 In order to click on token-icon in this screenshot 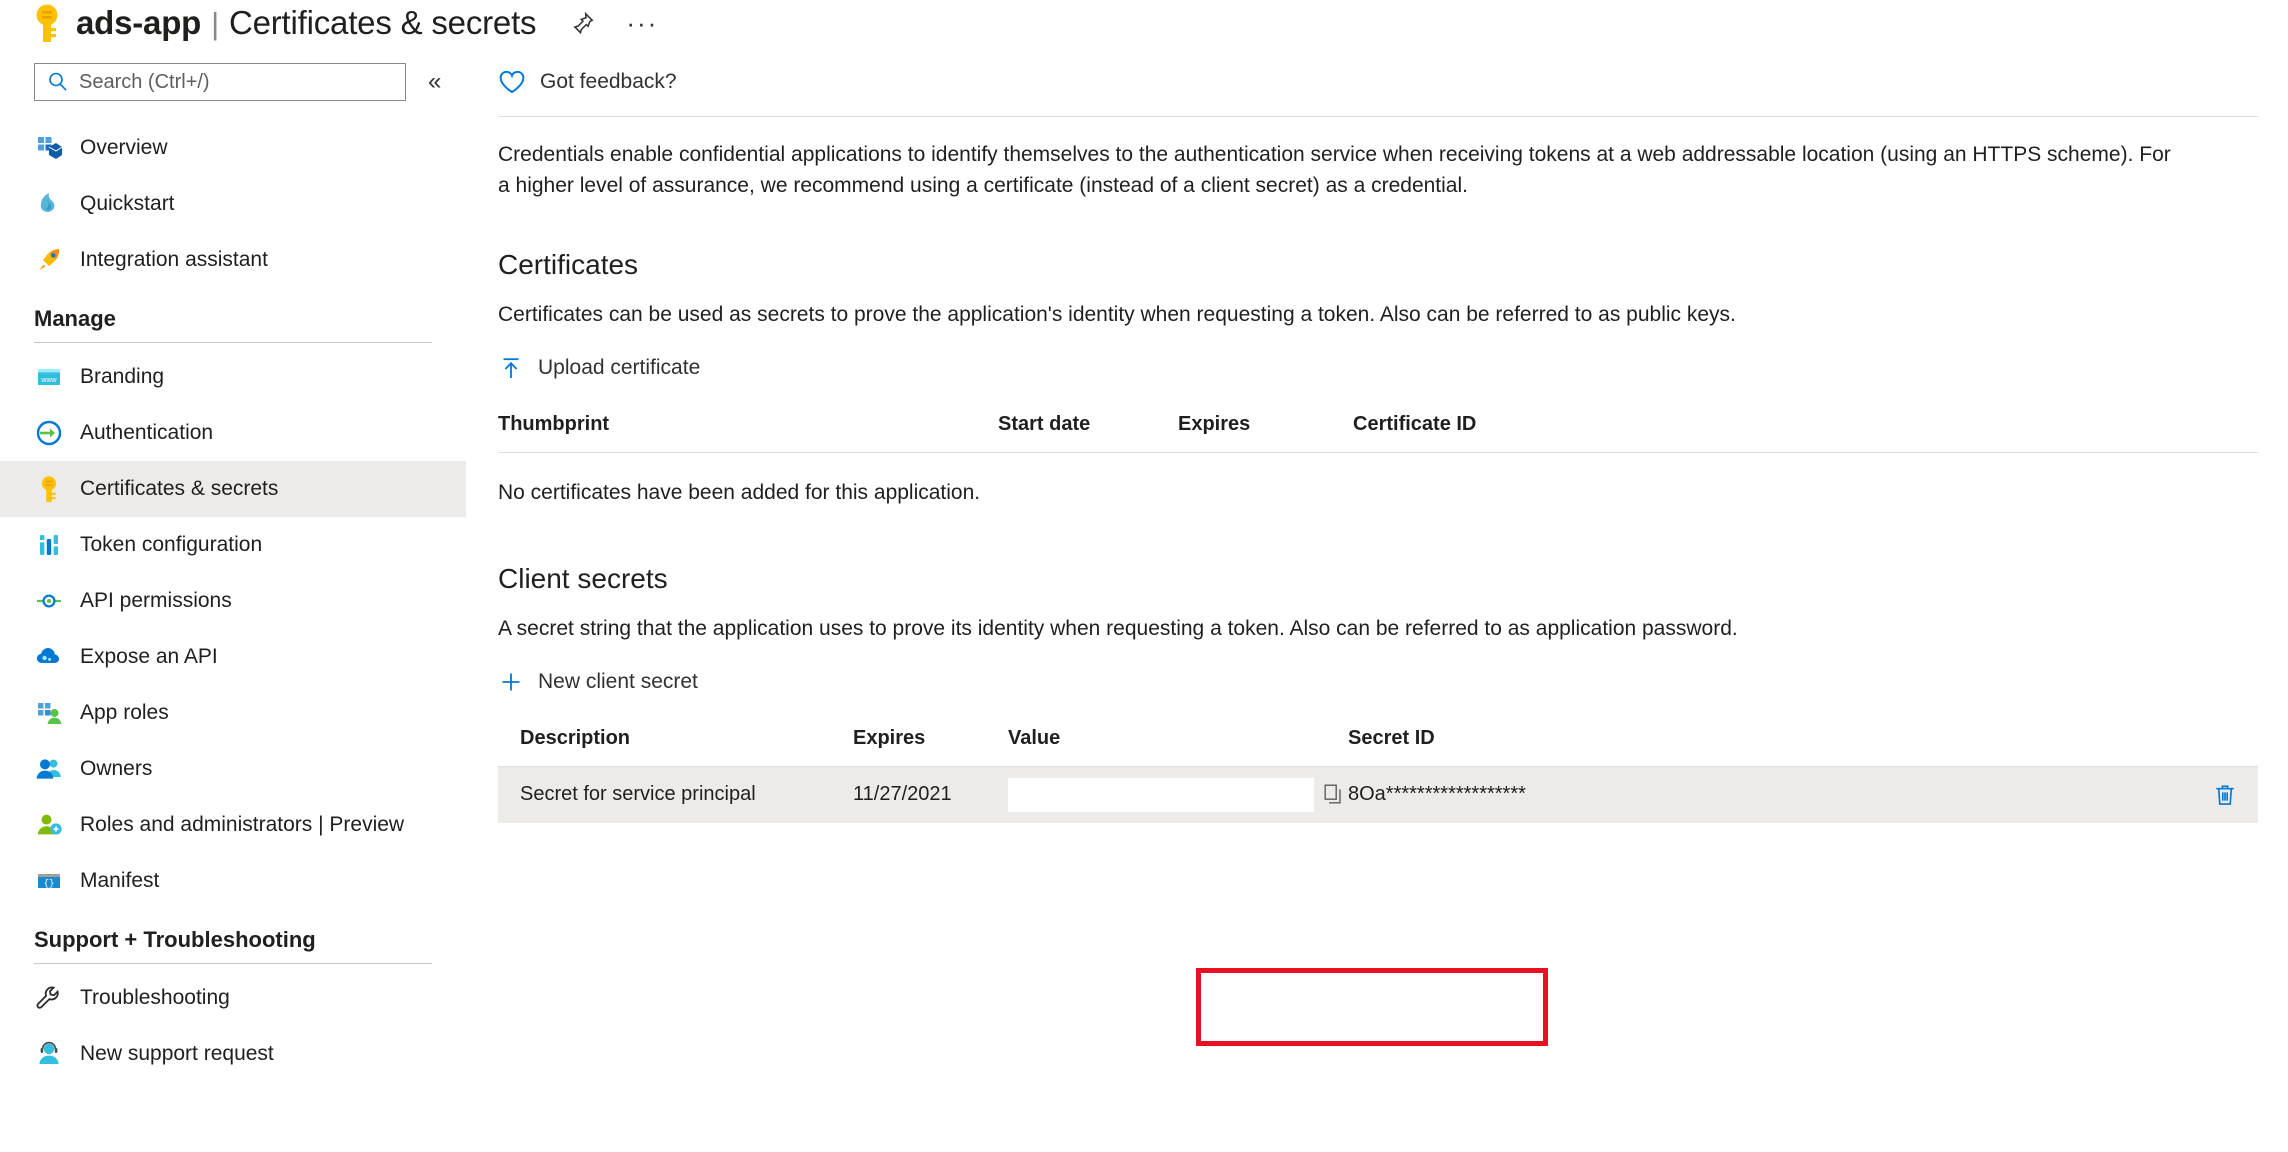, I will do `click(49, 545)`.